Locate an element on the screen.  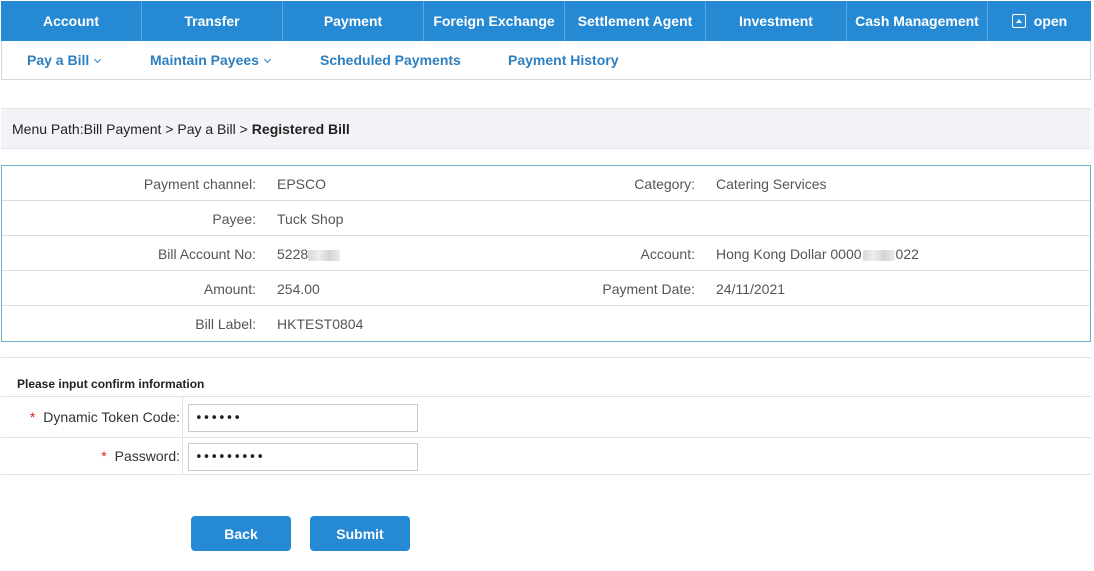
bill-account-value: 5228 is located at coordinates (309, 254).